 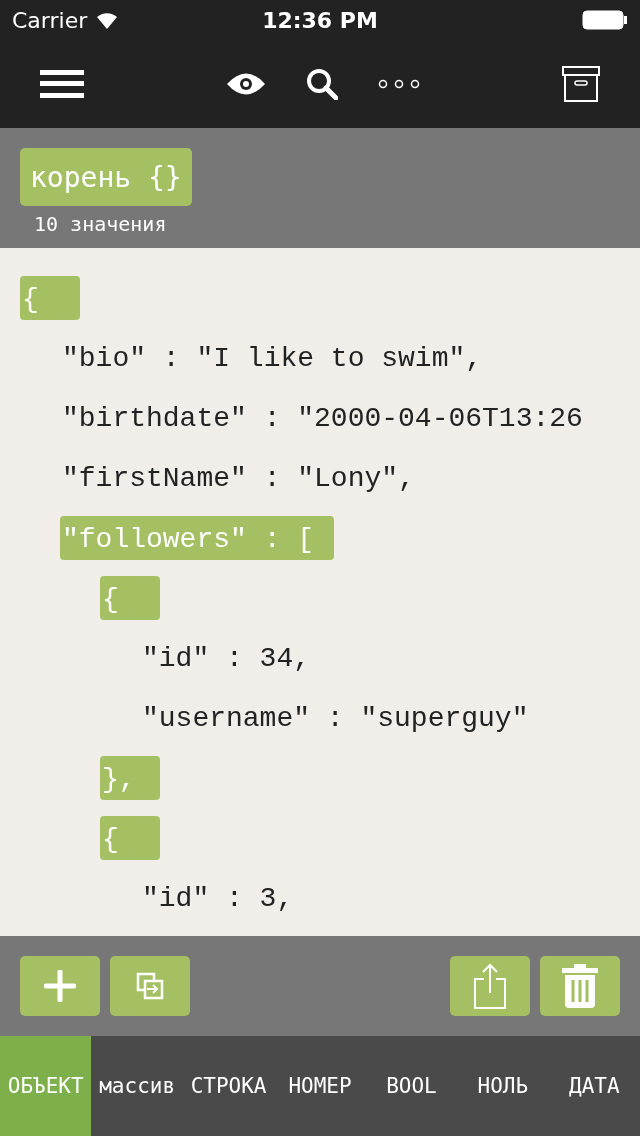 I want to click on search-icon, so click(x=322, y=84).